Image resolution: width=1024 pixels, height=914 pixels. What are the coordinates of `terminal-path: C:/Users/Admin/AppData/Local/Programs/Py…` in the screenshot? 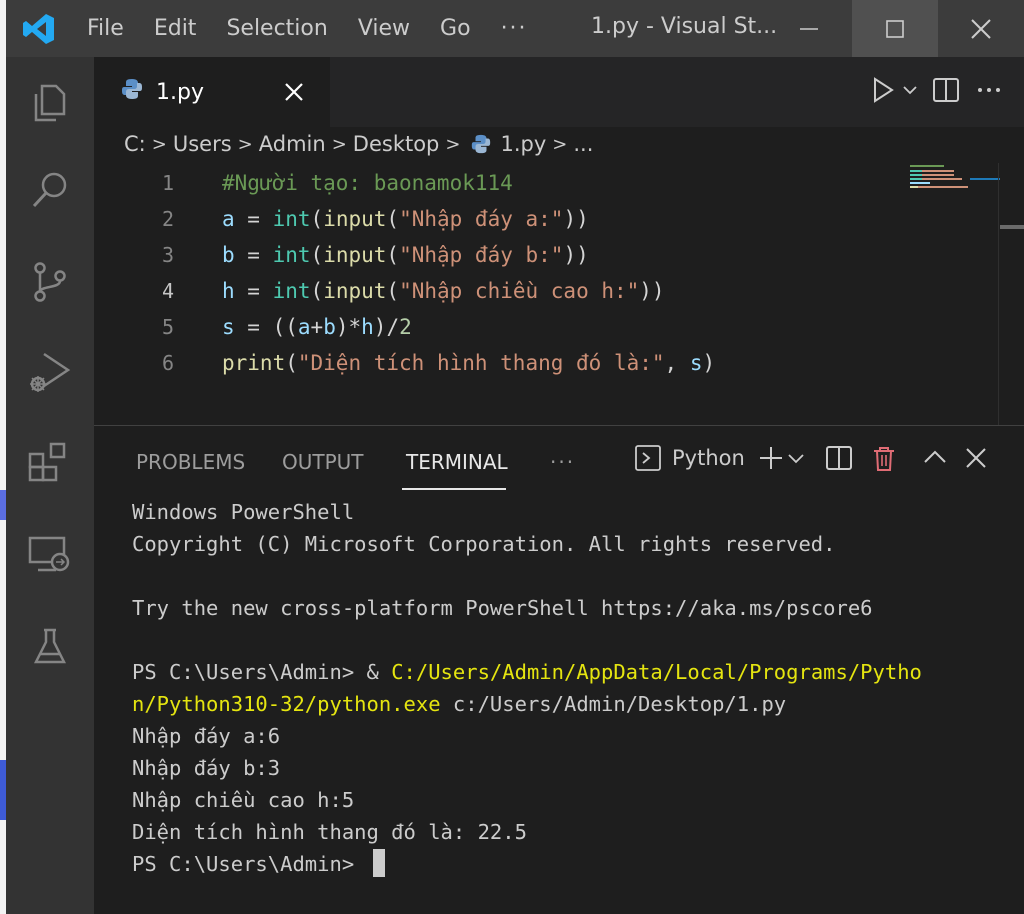 It's located at (656, 672).